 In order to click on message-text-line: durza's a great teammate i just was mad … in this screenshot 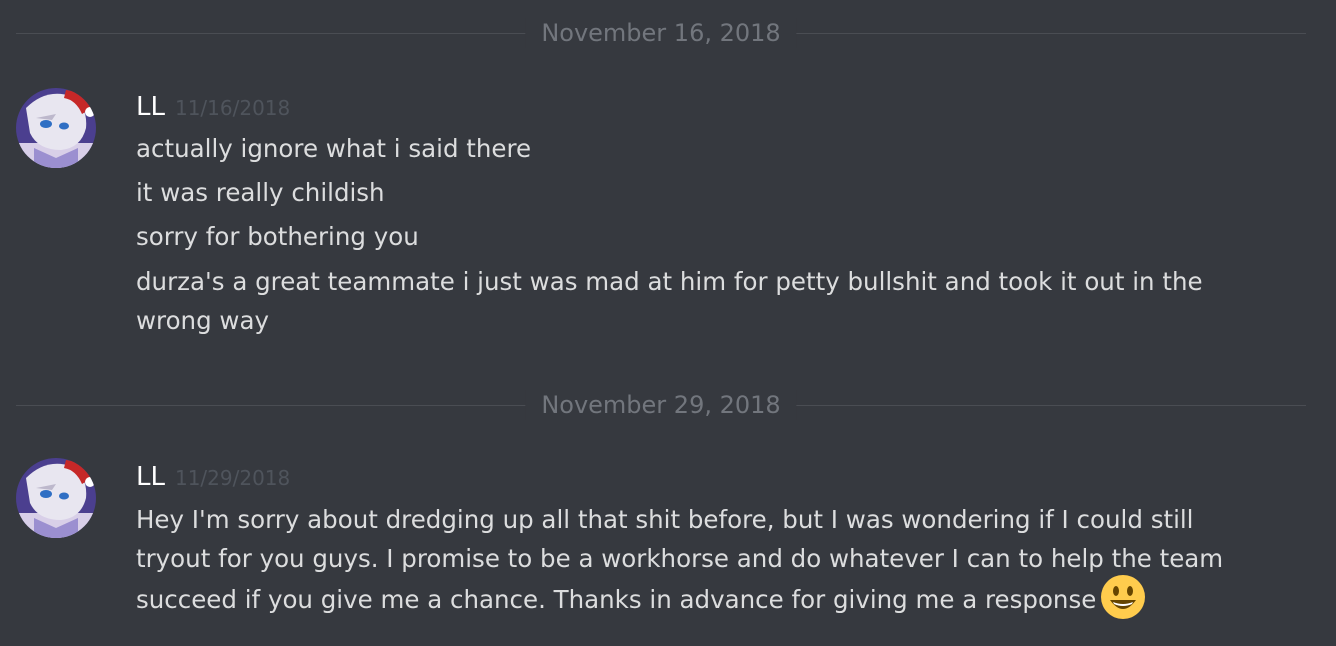, I will do `click(669, 281)`.